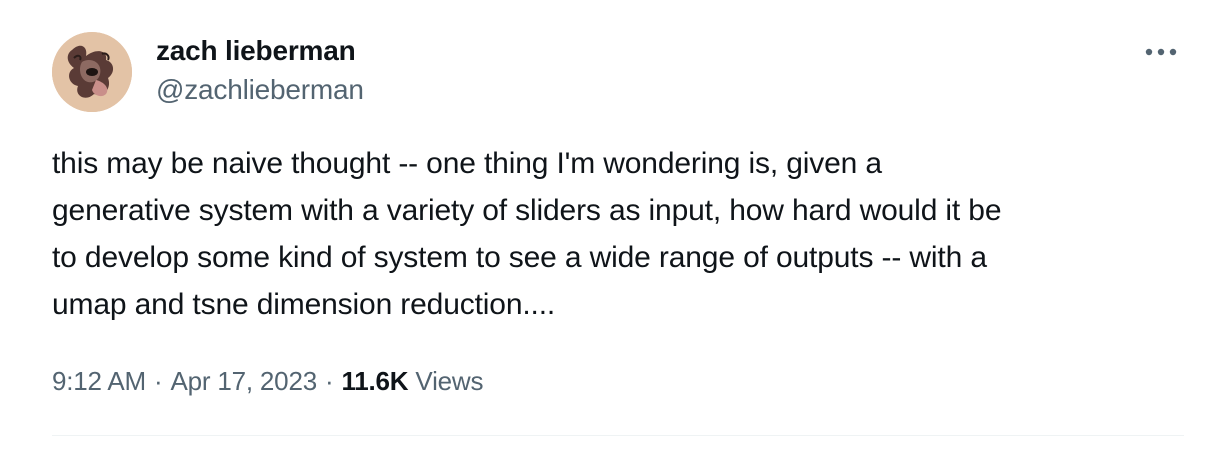 The image size is (1232, 452). Describe the element at coordinates (243, 381) in the screenshot. I see `tweet-date: Apr 17, 2023` at that location.